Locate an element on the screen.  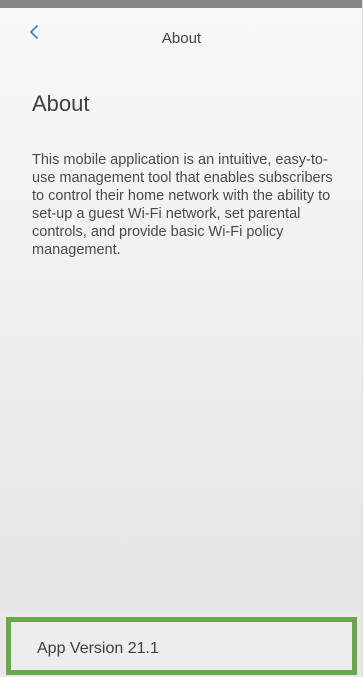
page-title: About is located at coordinates (61, 103).